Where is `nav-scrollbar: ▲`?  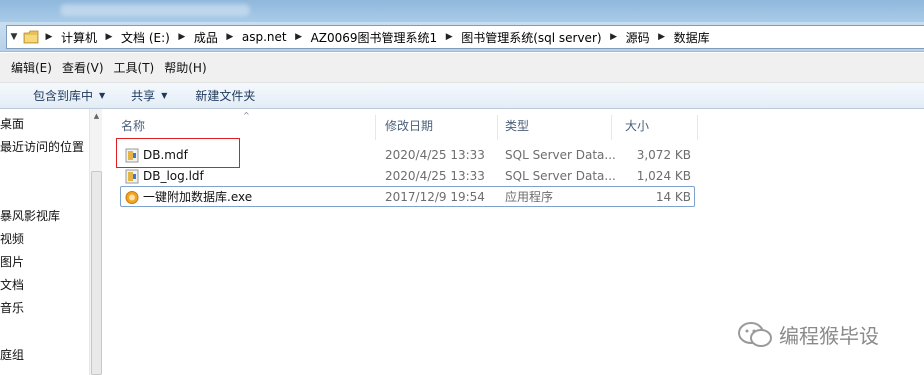 nav-scrollbar: ▲ is located at coordinates (95, 242).